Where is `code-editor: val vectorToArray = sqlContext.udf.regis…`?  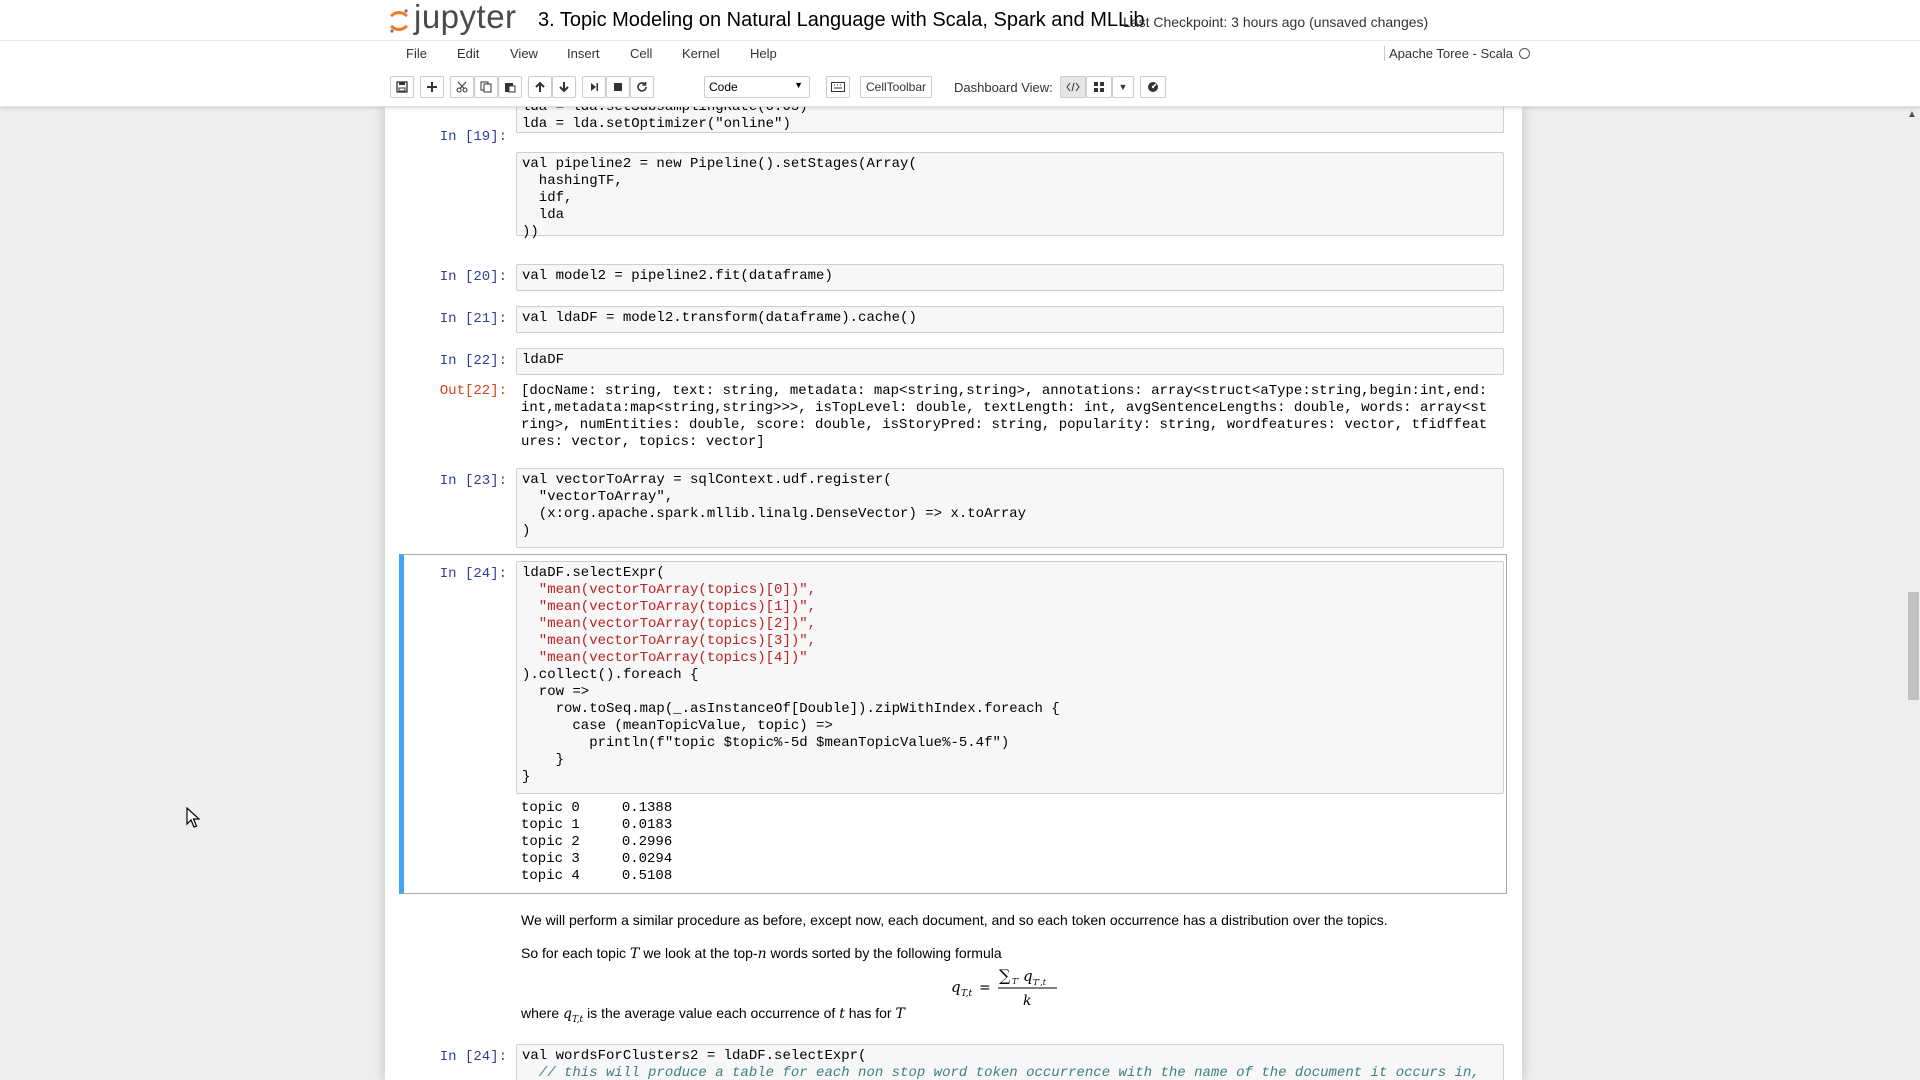
code-editor: val vectorToArray = sqlContext.udf.regis… is located at coordinates (1010, 506).